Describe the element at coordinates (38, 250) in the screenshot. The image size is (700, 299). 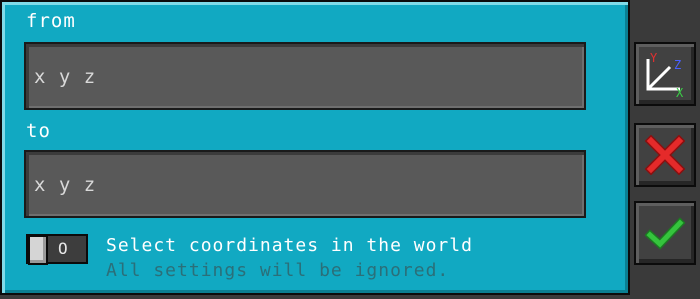
I see `toggle-knob` at that location.